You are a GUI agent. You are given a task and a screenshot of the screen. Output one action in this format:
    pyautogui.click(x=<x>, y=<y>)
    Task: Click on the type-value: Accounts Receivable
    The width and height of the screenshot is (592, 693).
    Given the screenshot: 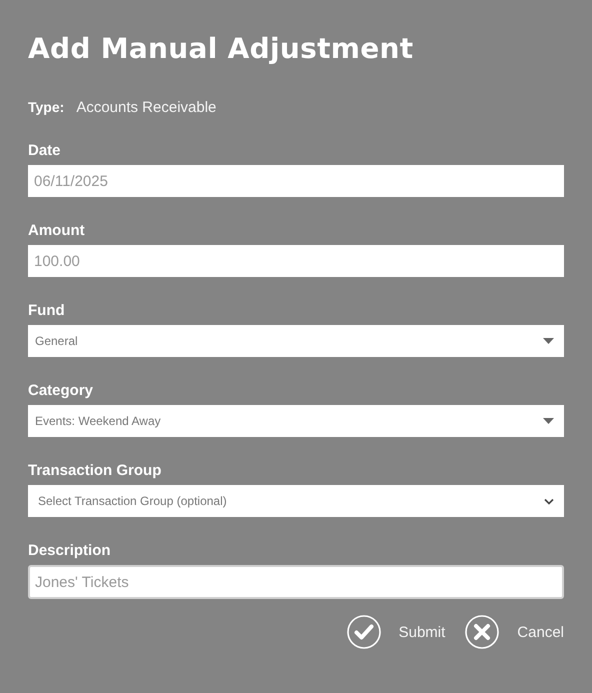 What is the action you would take?
    pyautogui.click(x=146, y=107)
    